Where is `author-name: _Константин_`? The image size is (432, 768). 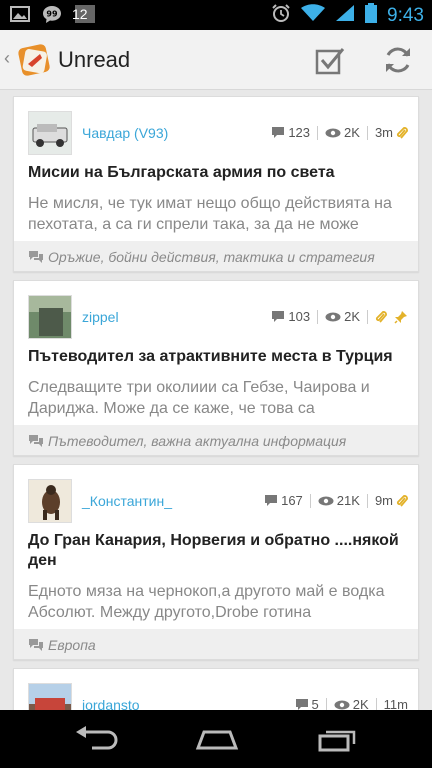
author-name: _Константин_ is located at coordinates (127, 501).